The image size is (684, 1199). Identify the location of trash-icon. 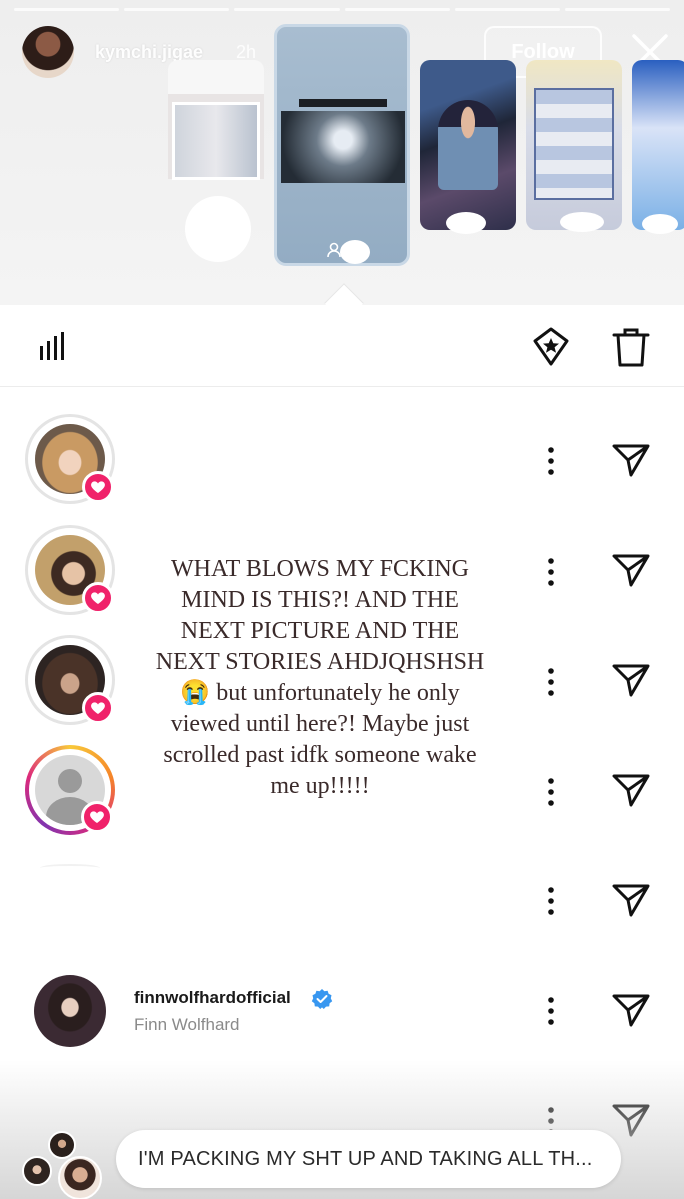
(631, 347).